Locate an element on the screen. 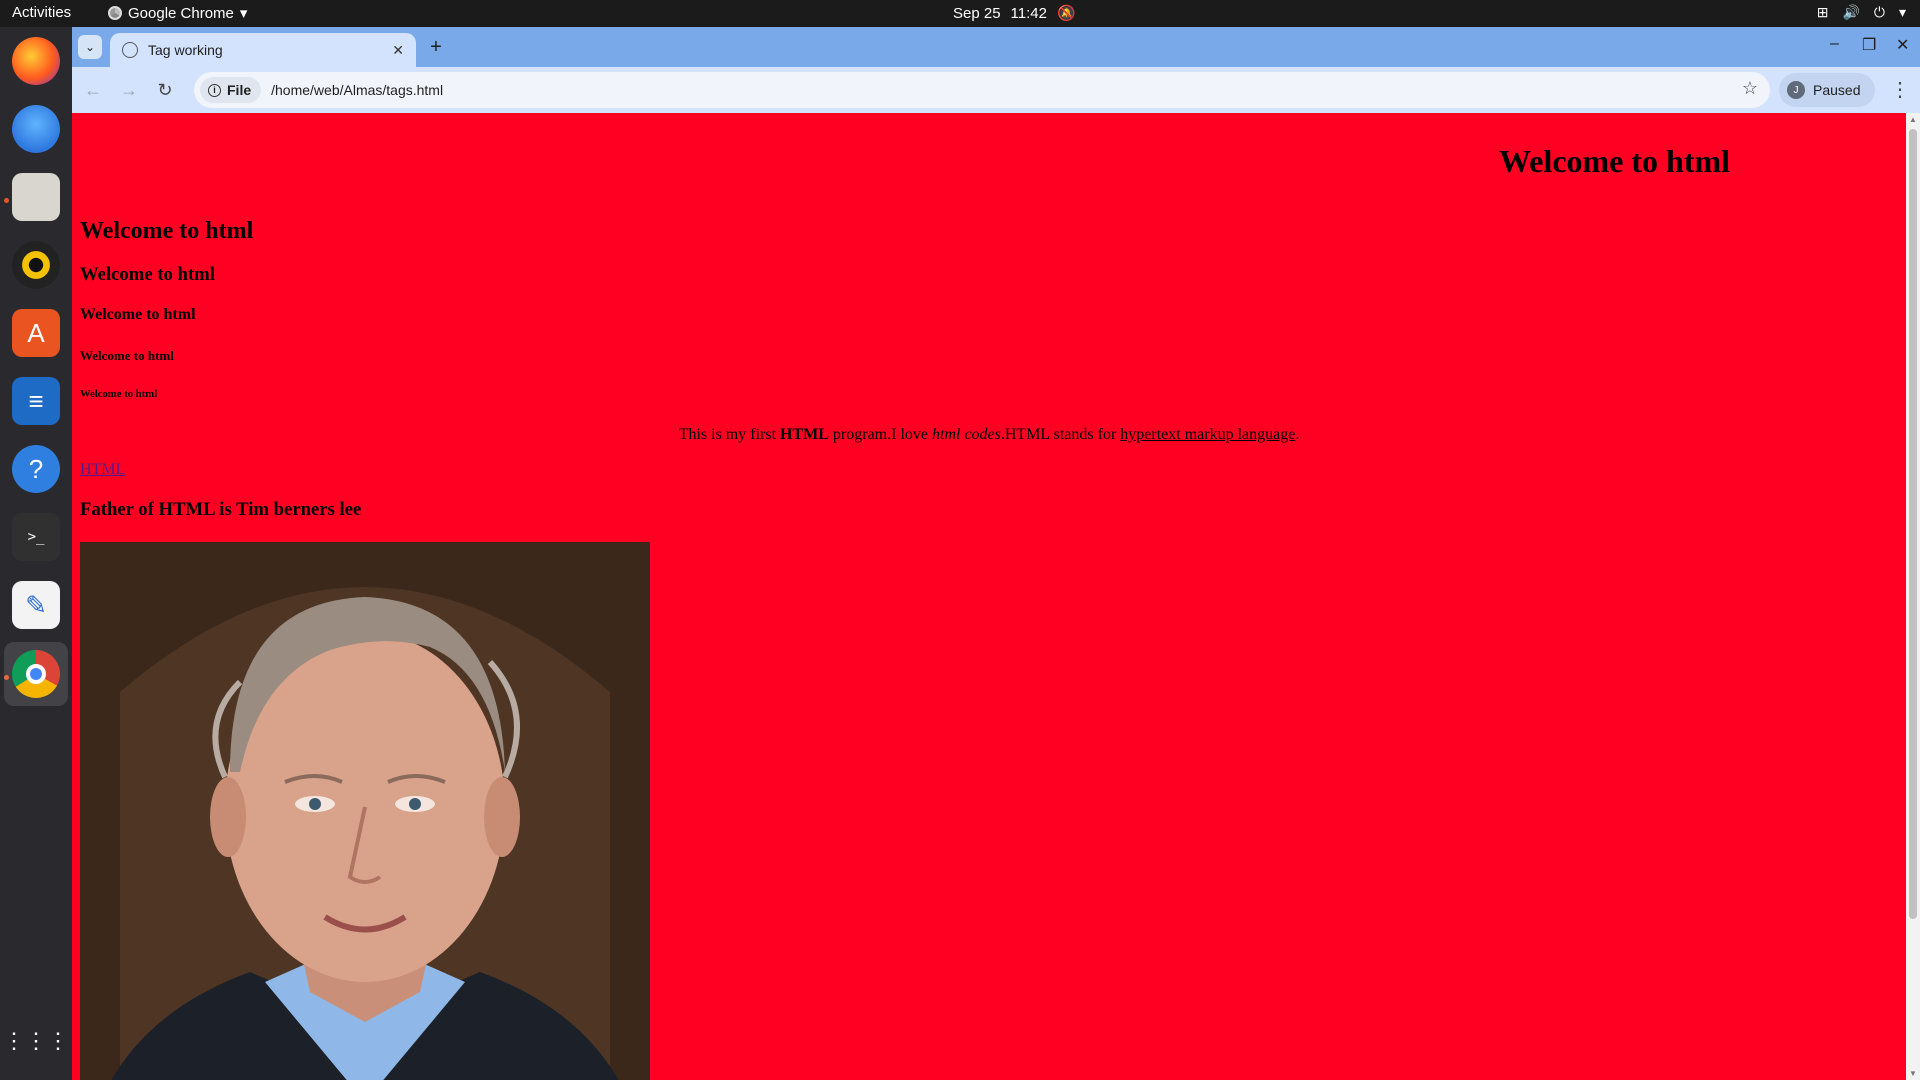 This screenshot has width=1920, height=1080. scroll-up-icon: ▲ is located at coordinates (1913, 119).